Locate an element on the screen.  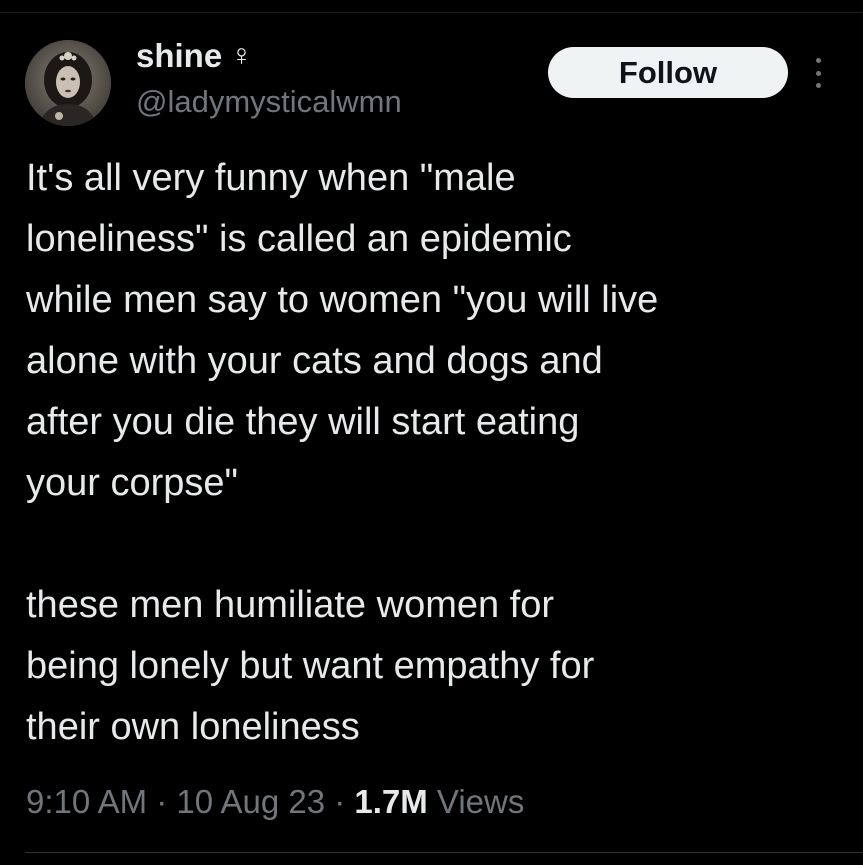
female-symbol-icon: ♀ is located at coordinates (241, 55).